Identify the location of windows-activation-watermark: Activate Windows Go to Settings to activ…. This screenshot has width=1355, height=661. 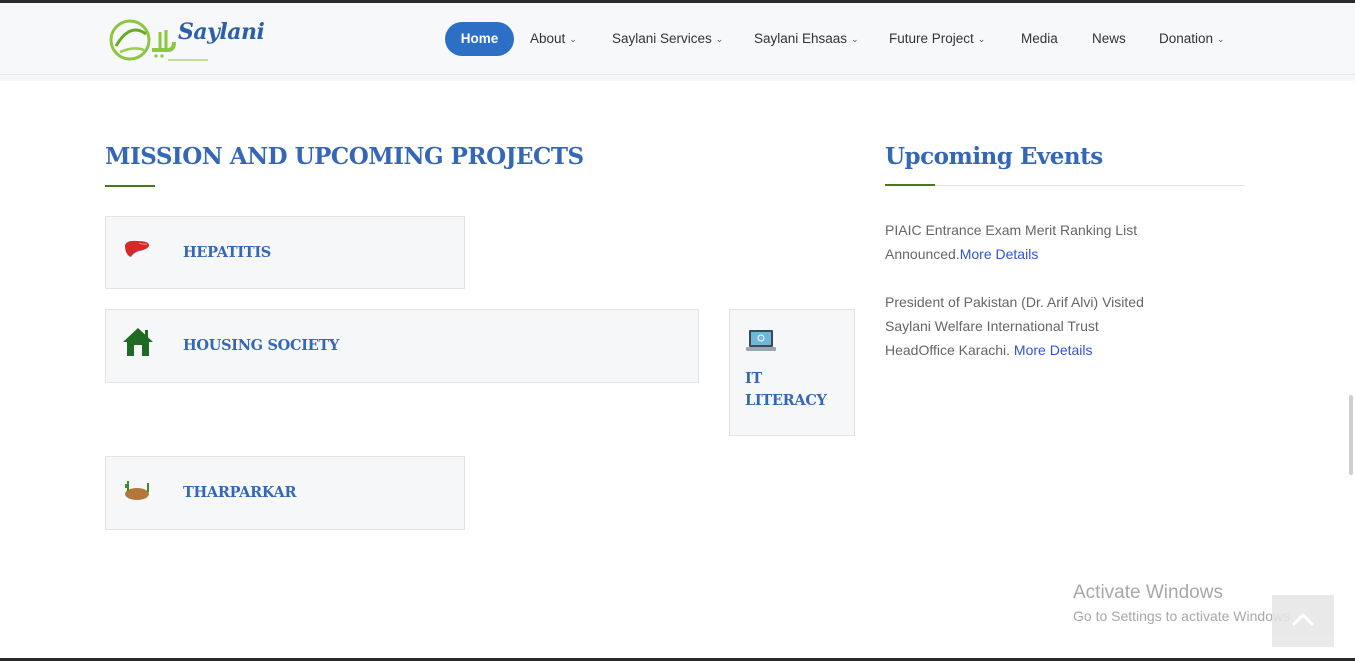
(1183, 603).